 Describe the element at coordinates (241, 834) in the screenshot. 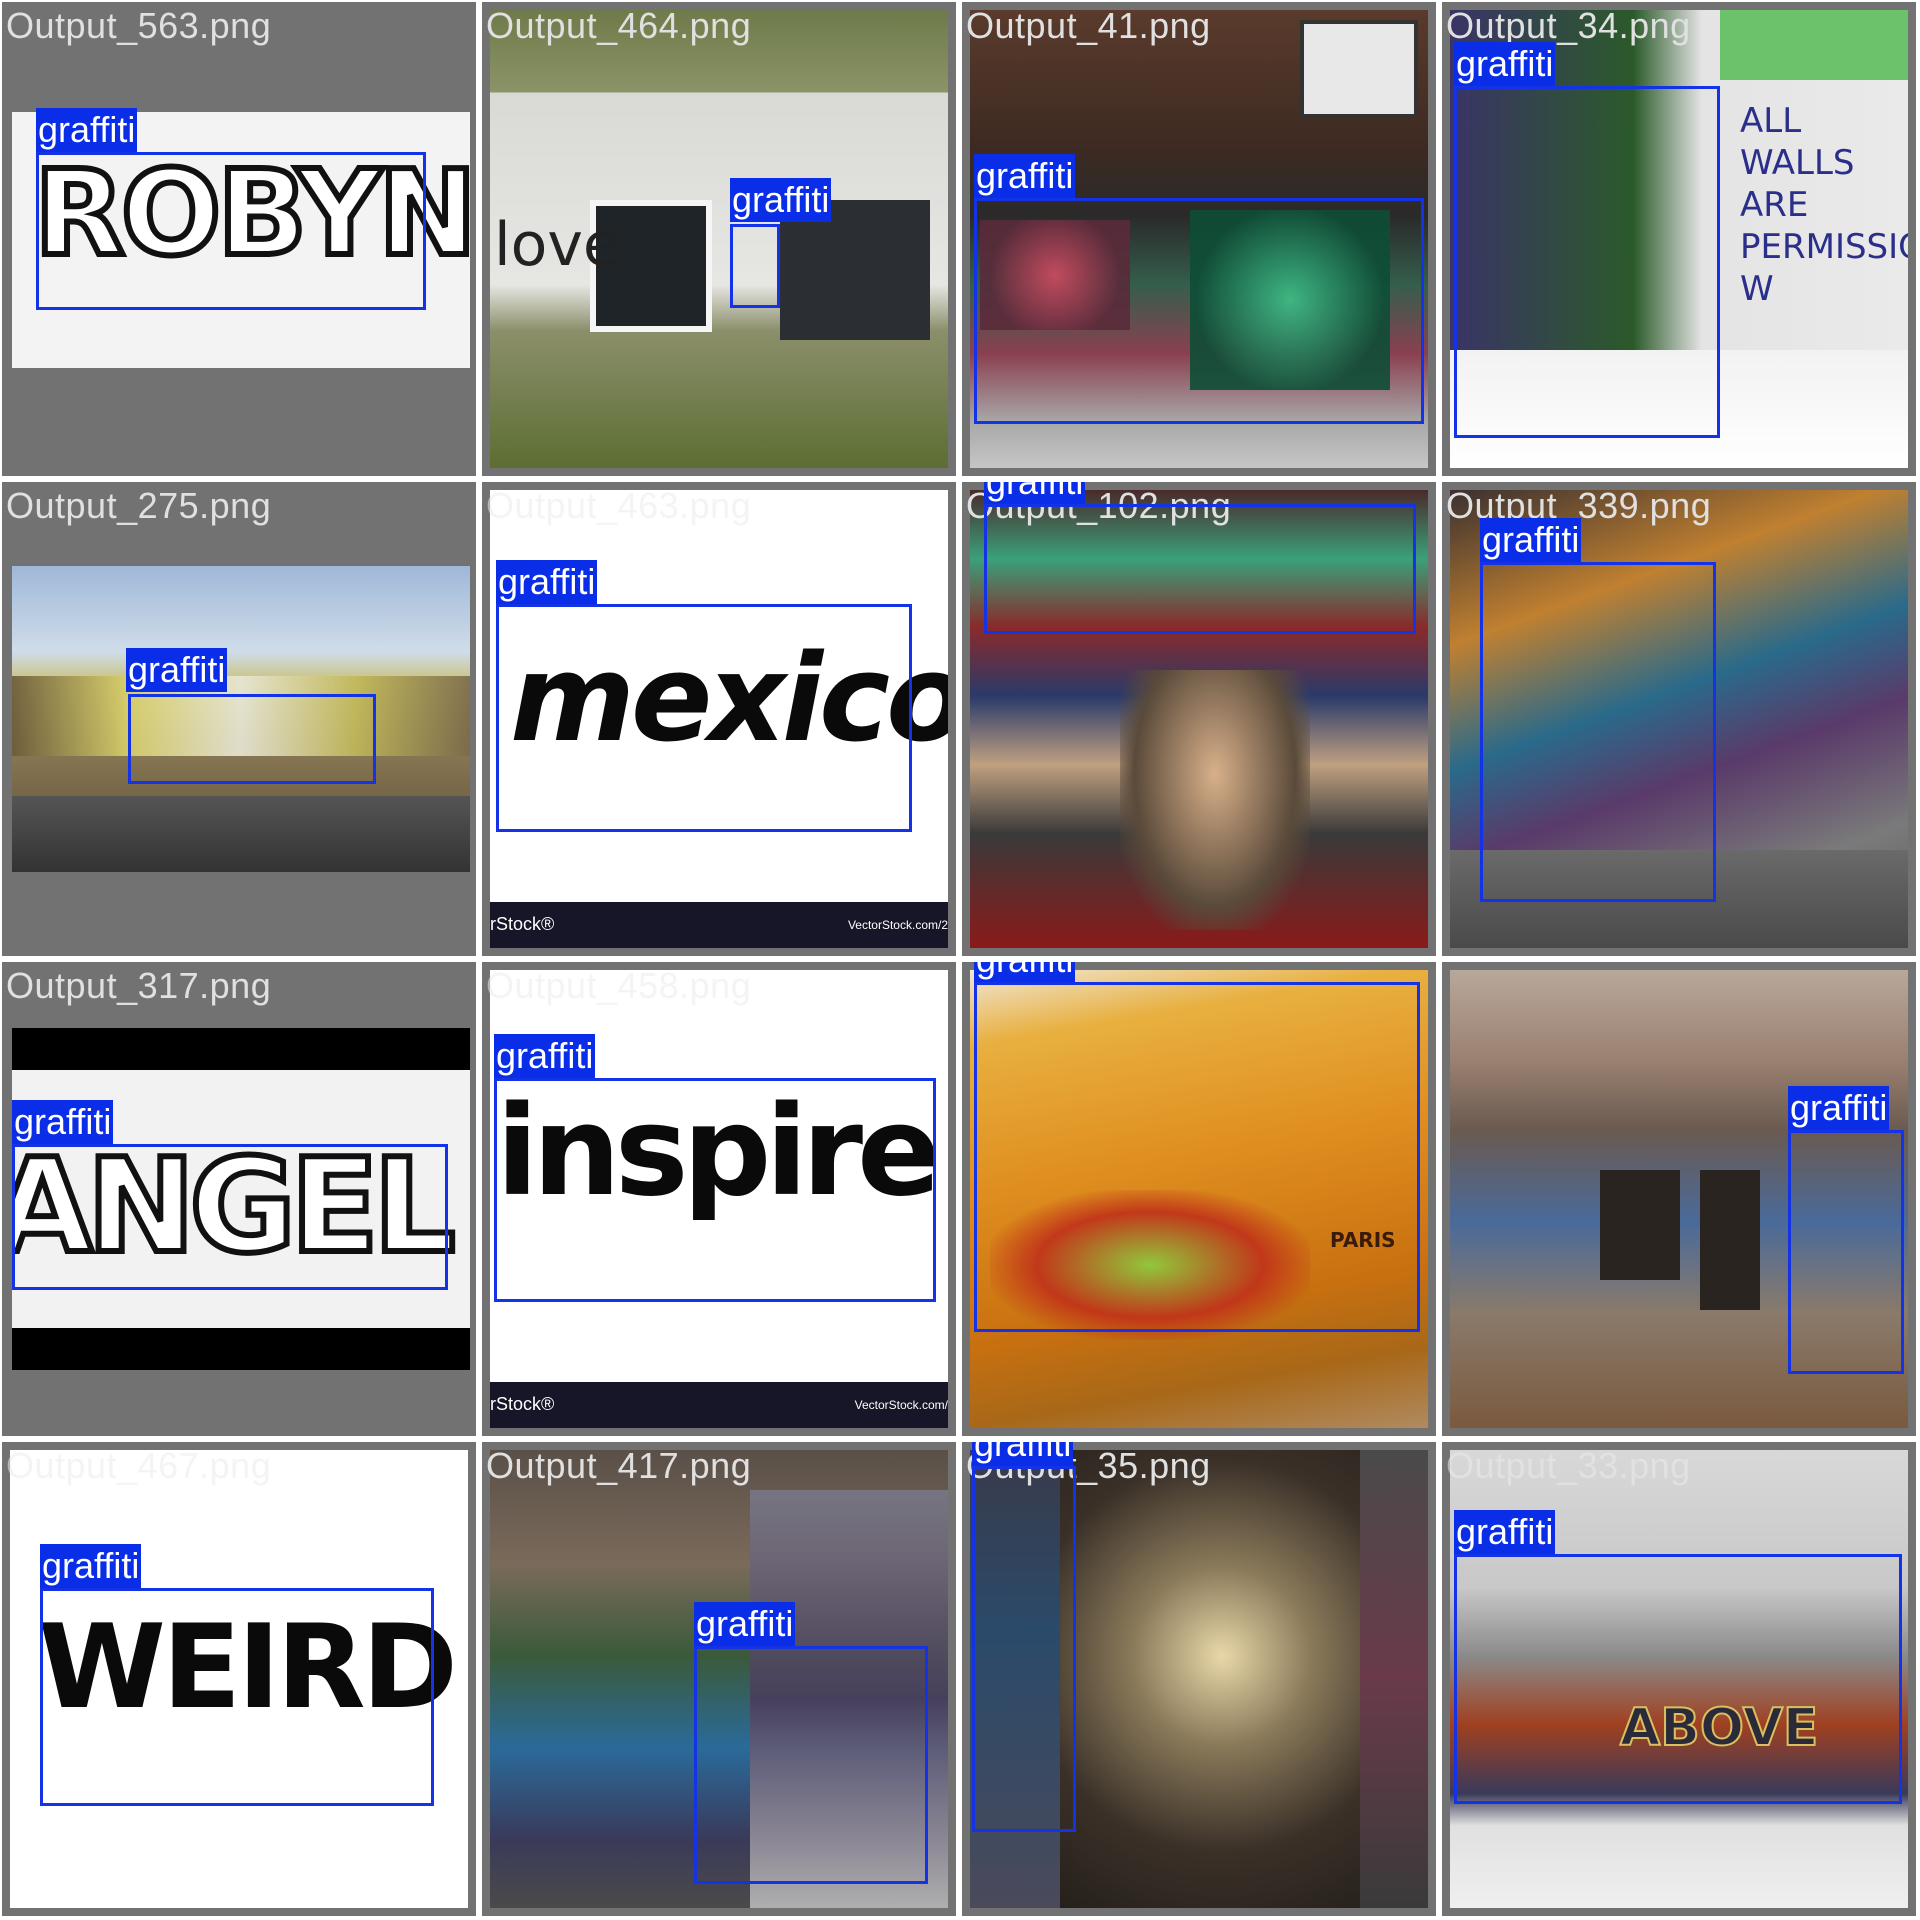

I see `rail-fence` at that location.